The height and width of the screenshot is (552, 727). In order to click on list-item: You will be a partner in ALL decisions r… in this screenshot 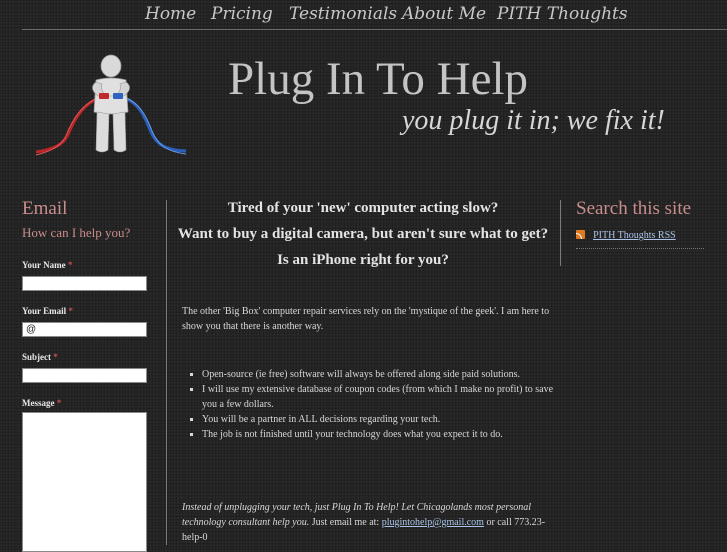, I will do `click(382, 419)`.